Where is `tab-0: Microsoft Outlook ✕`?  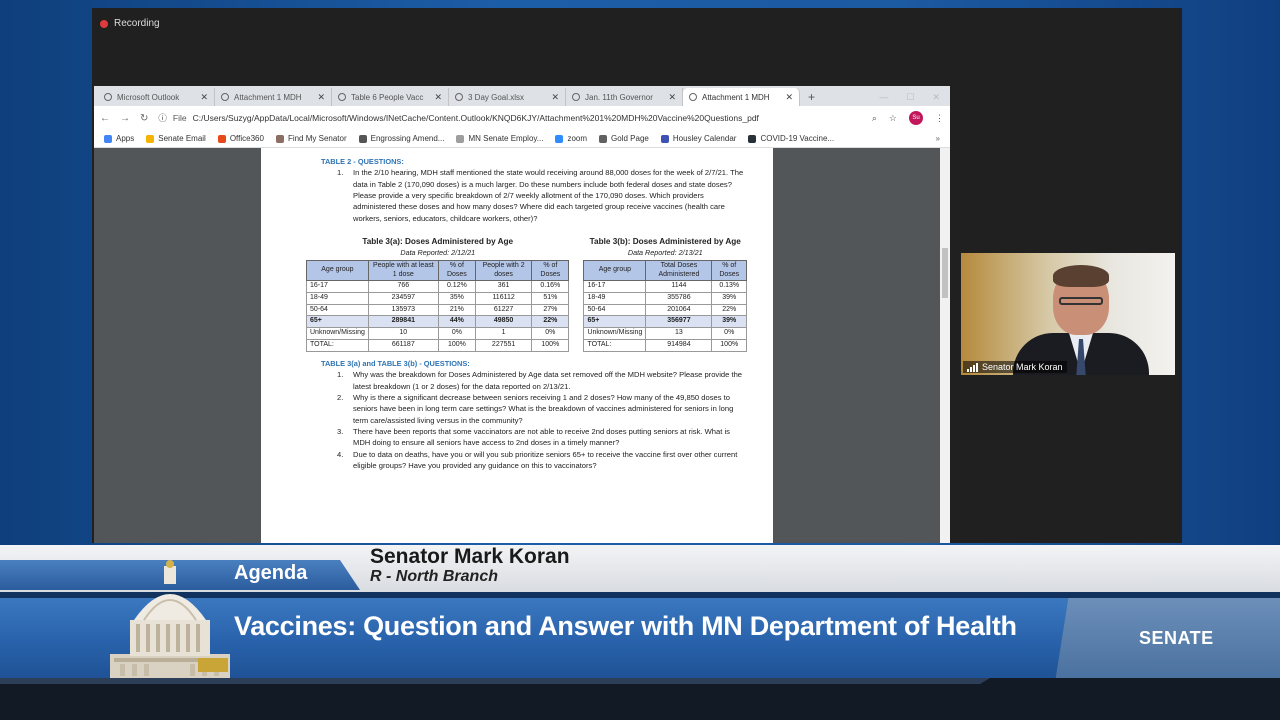 tab-0: Microsoft Outlook ✕ is located at coordinates (156, 97).